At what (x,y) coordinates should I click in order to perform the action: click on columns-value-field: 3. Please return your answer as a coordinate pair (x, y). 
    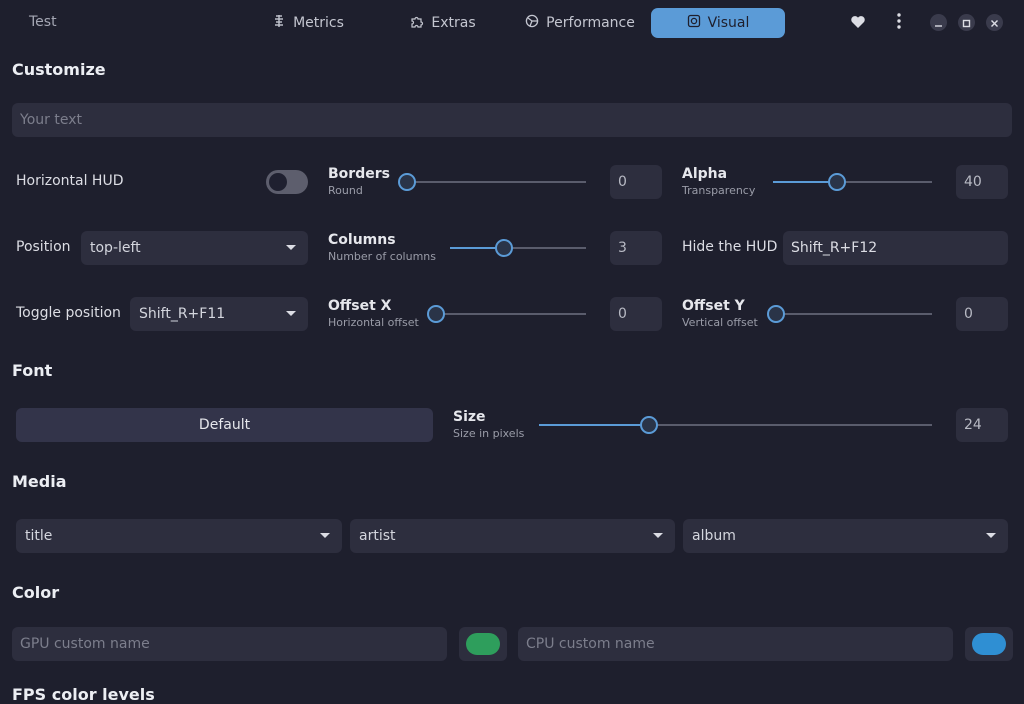
    Looking at the image, I should click on (636, 248).